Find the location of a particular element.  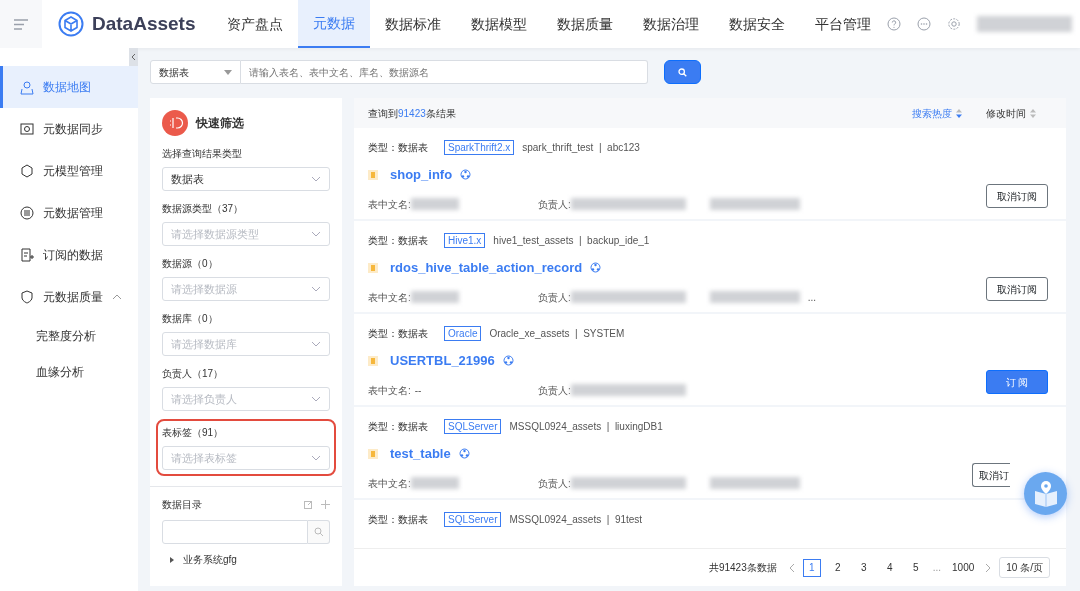

page-button: 5 is located at coordinates (915, 567).